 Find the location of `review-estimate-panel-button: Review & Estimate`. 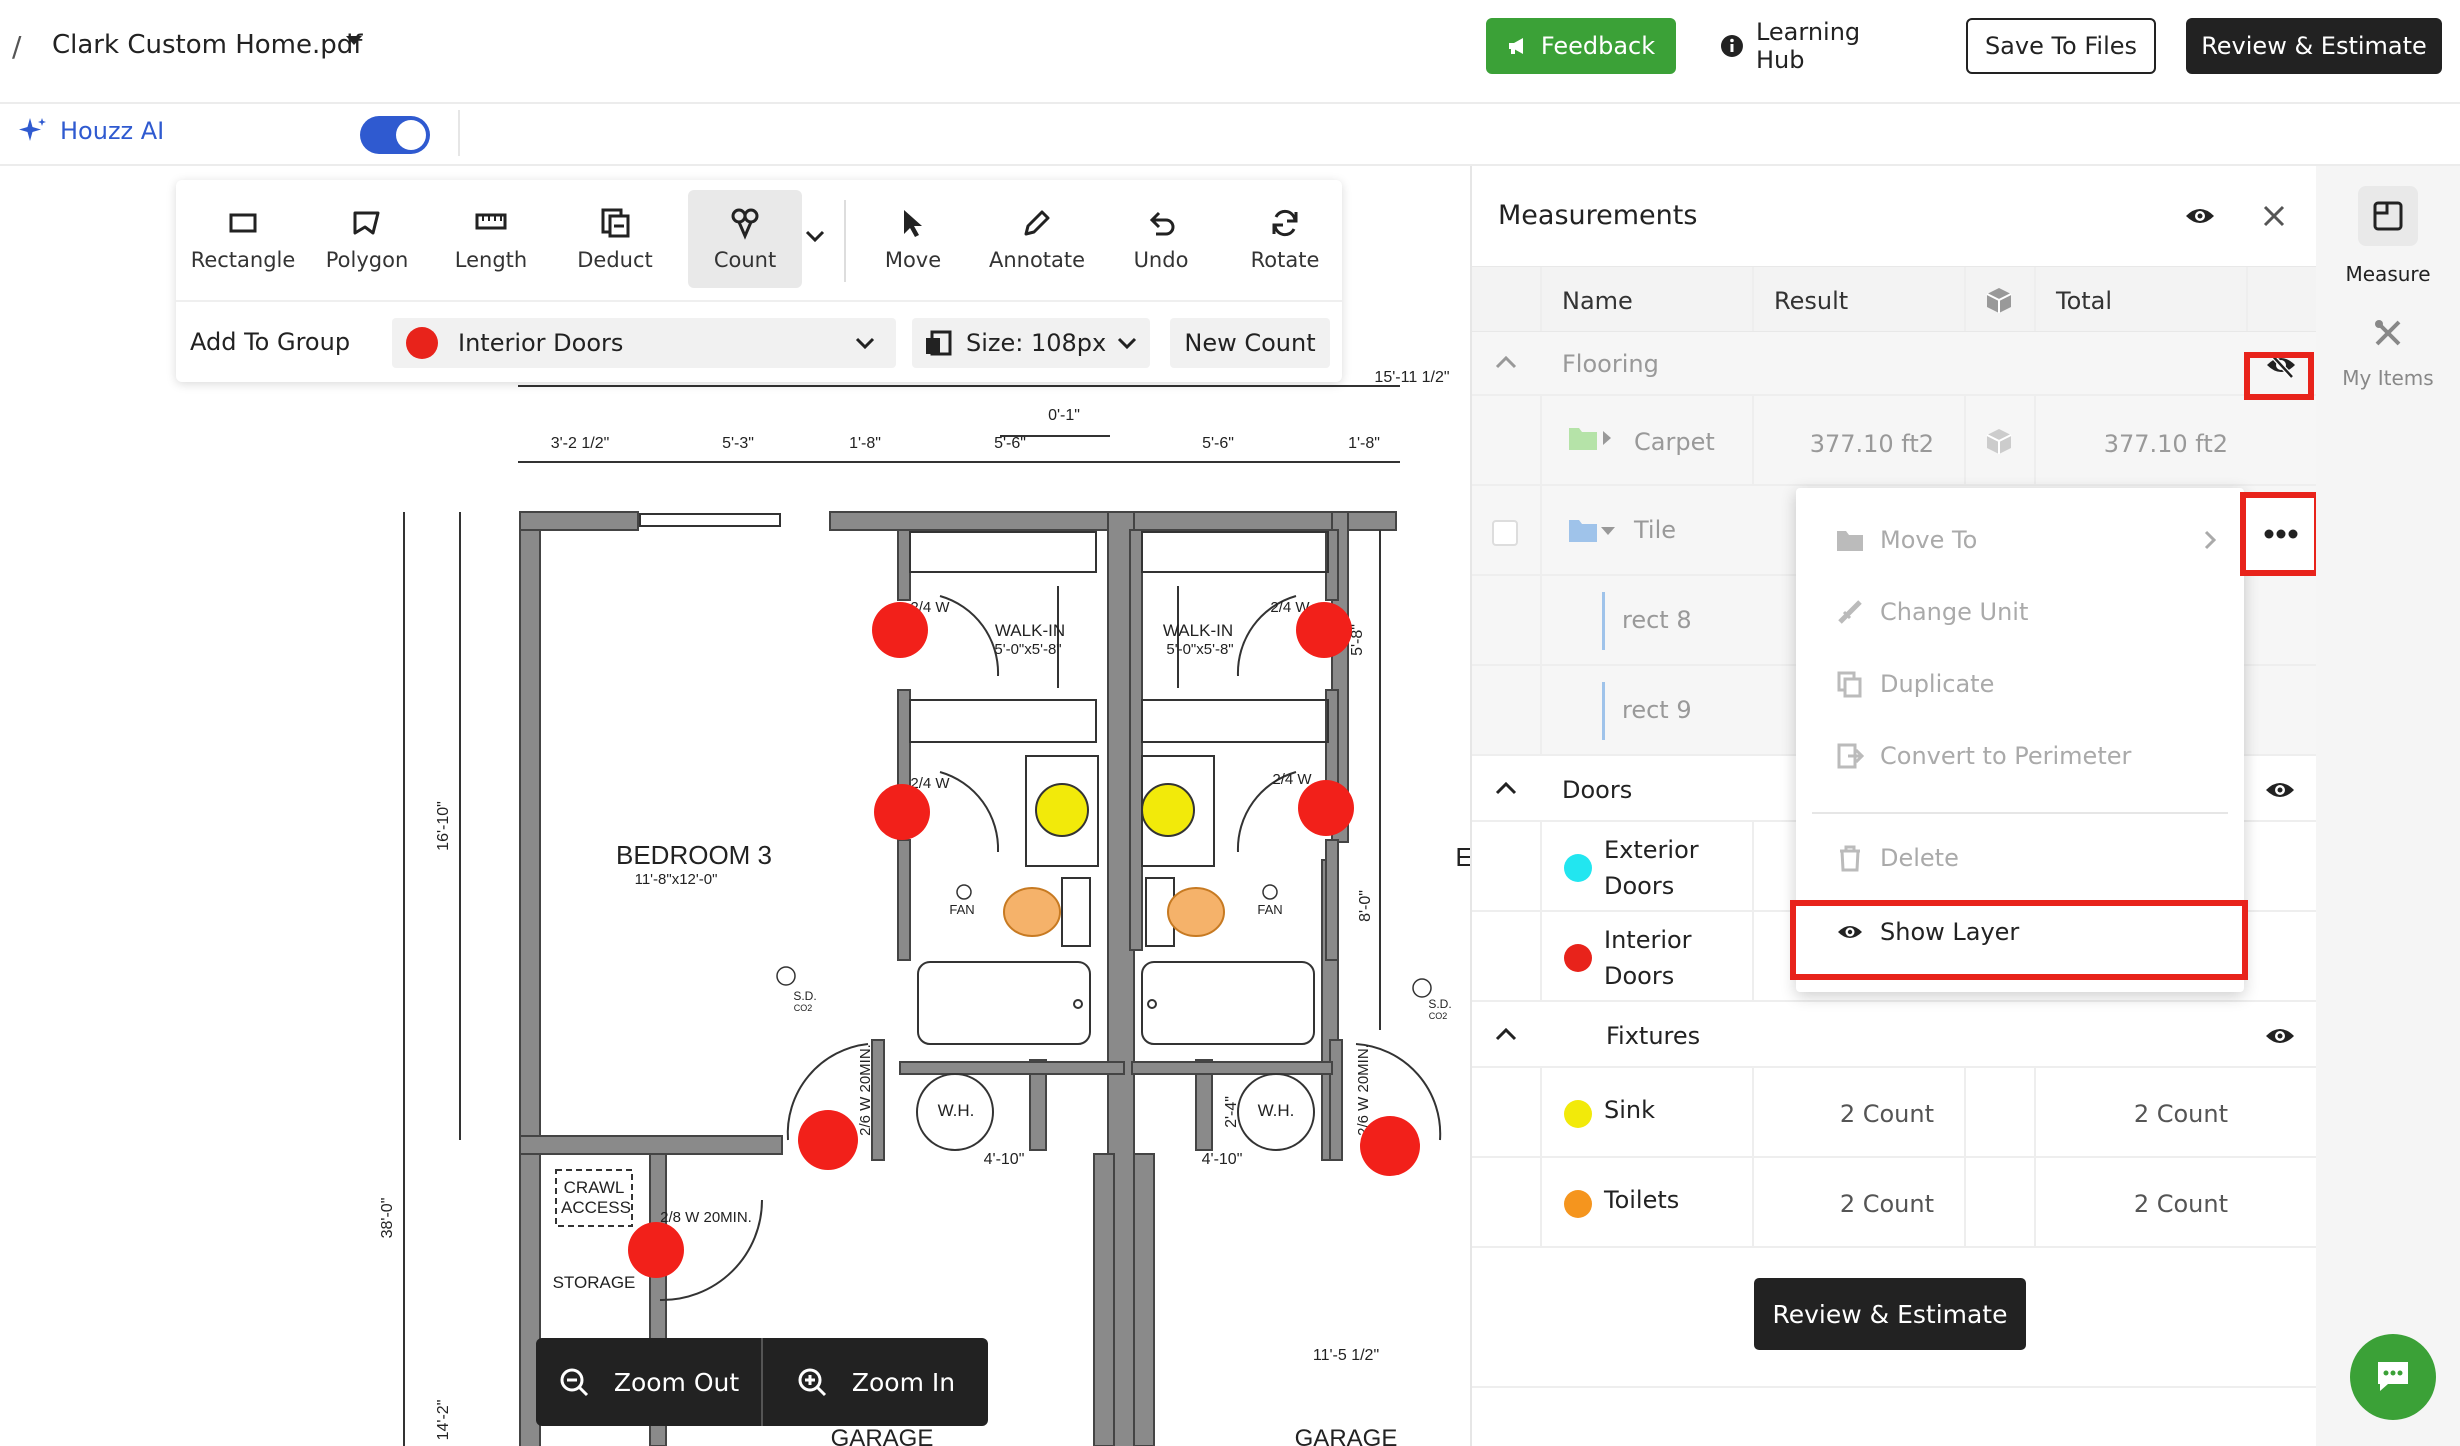

review-estimate-panel-button: Review & Estimate is located at coordinates (1890, 1314).